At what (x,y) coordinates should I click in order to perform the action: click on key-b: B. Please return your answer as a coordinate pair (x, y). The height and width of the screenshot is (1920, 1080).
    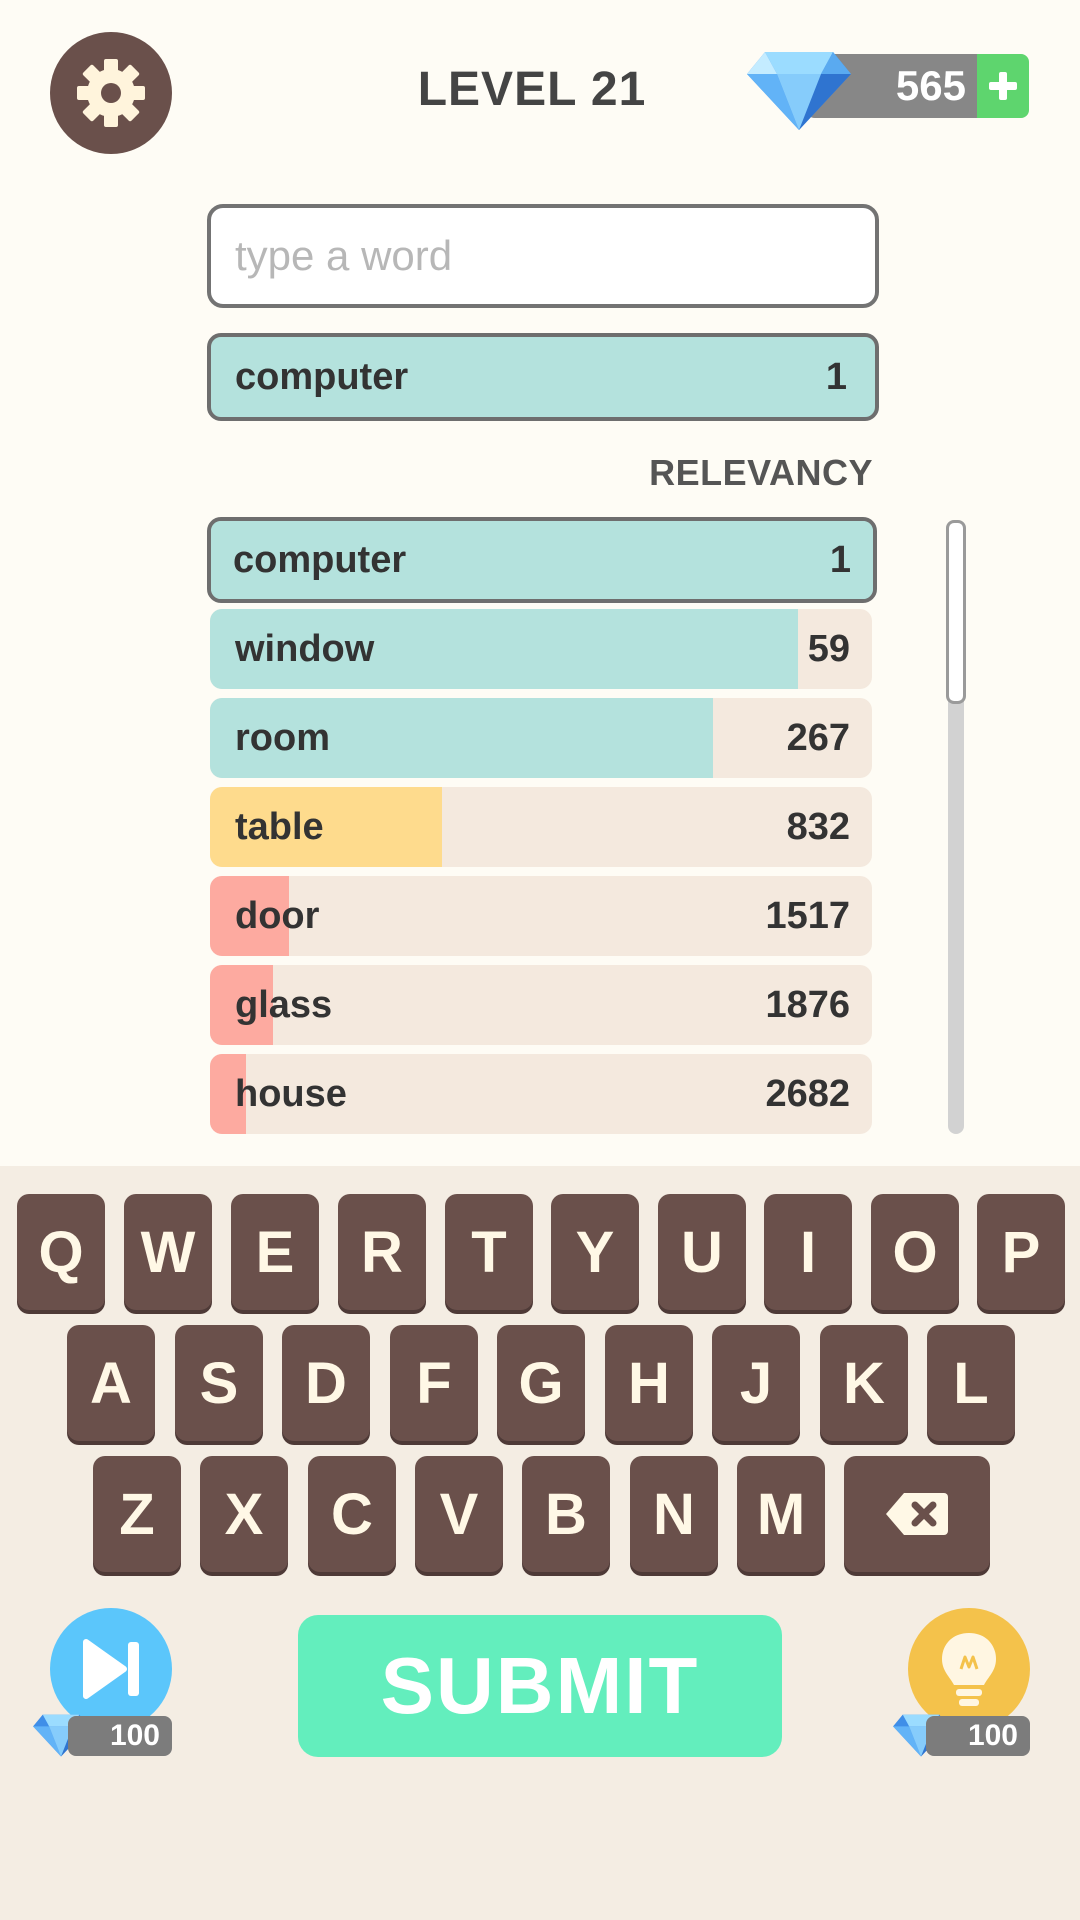
    Looking at the image, I should click on (566, 1514).